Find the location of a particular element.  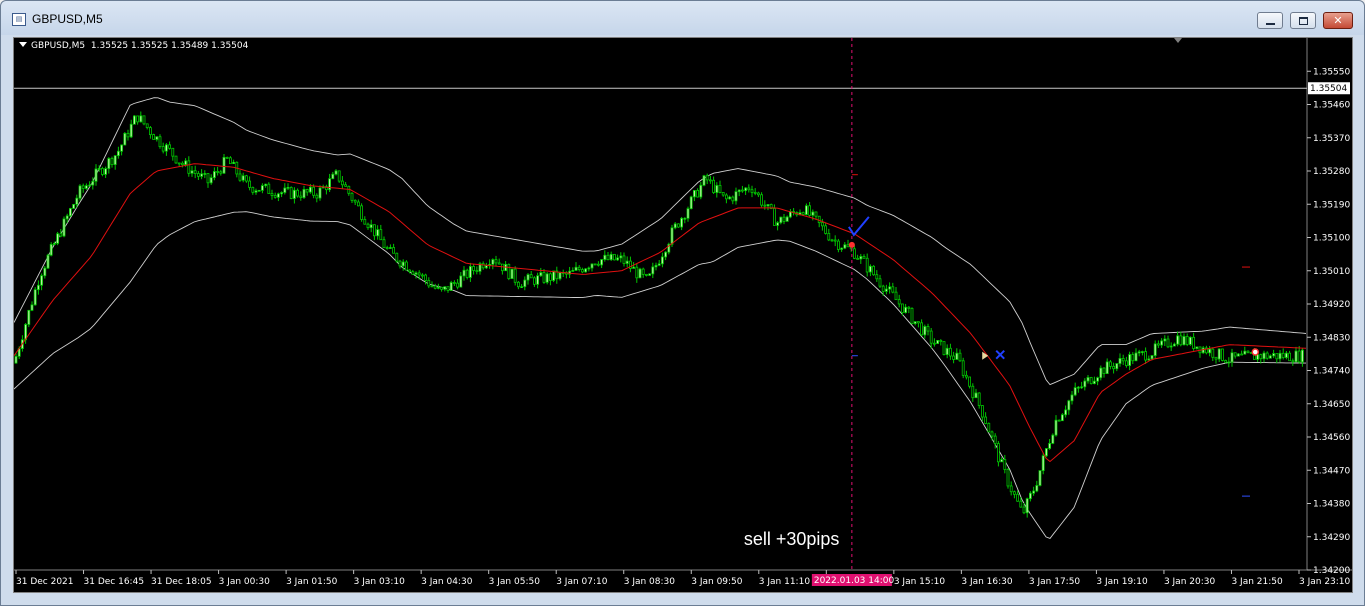

time-tick-label: 3 Jan 07:10 is located at coordinates (582, 582).